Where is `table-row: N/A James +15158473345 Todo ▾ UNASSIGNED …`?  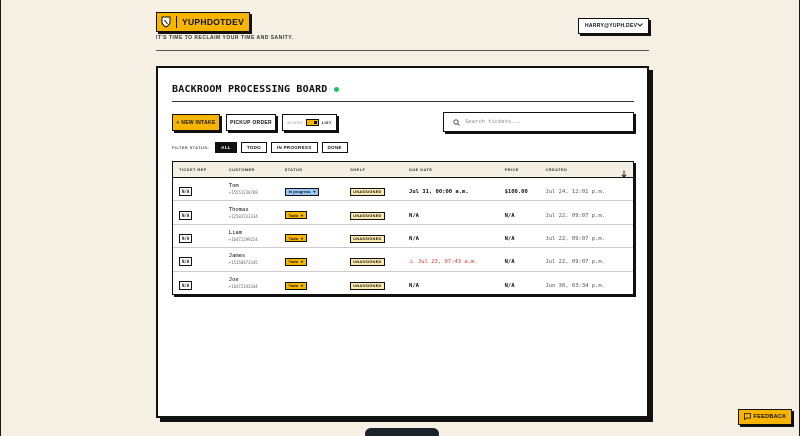
table-row: N/A James +15158473345 Todo ▾ UNASSIGNED … is located at coordinates (403, 260).